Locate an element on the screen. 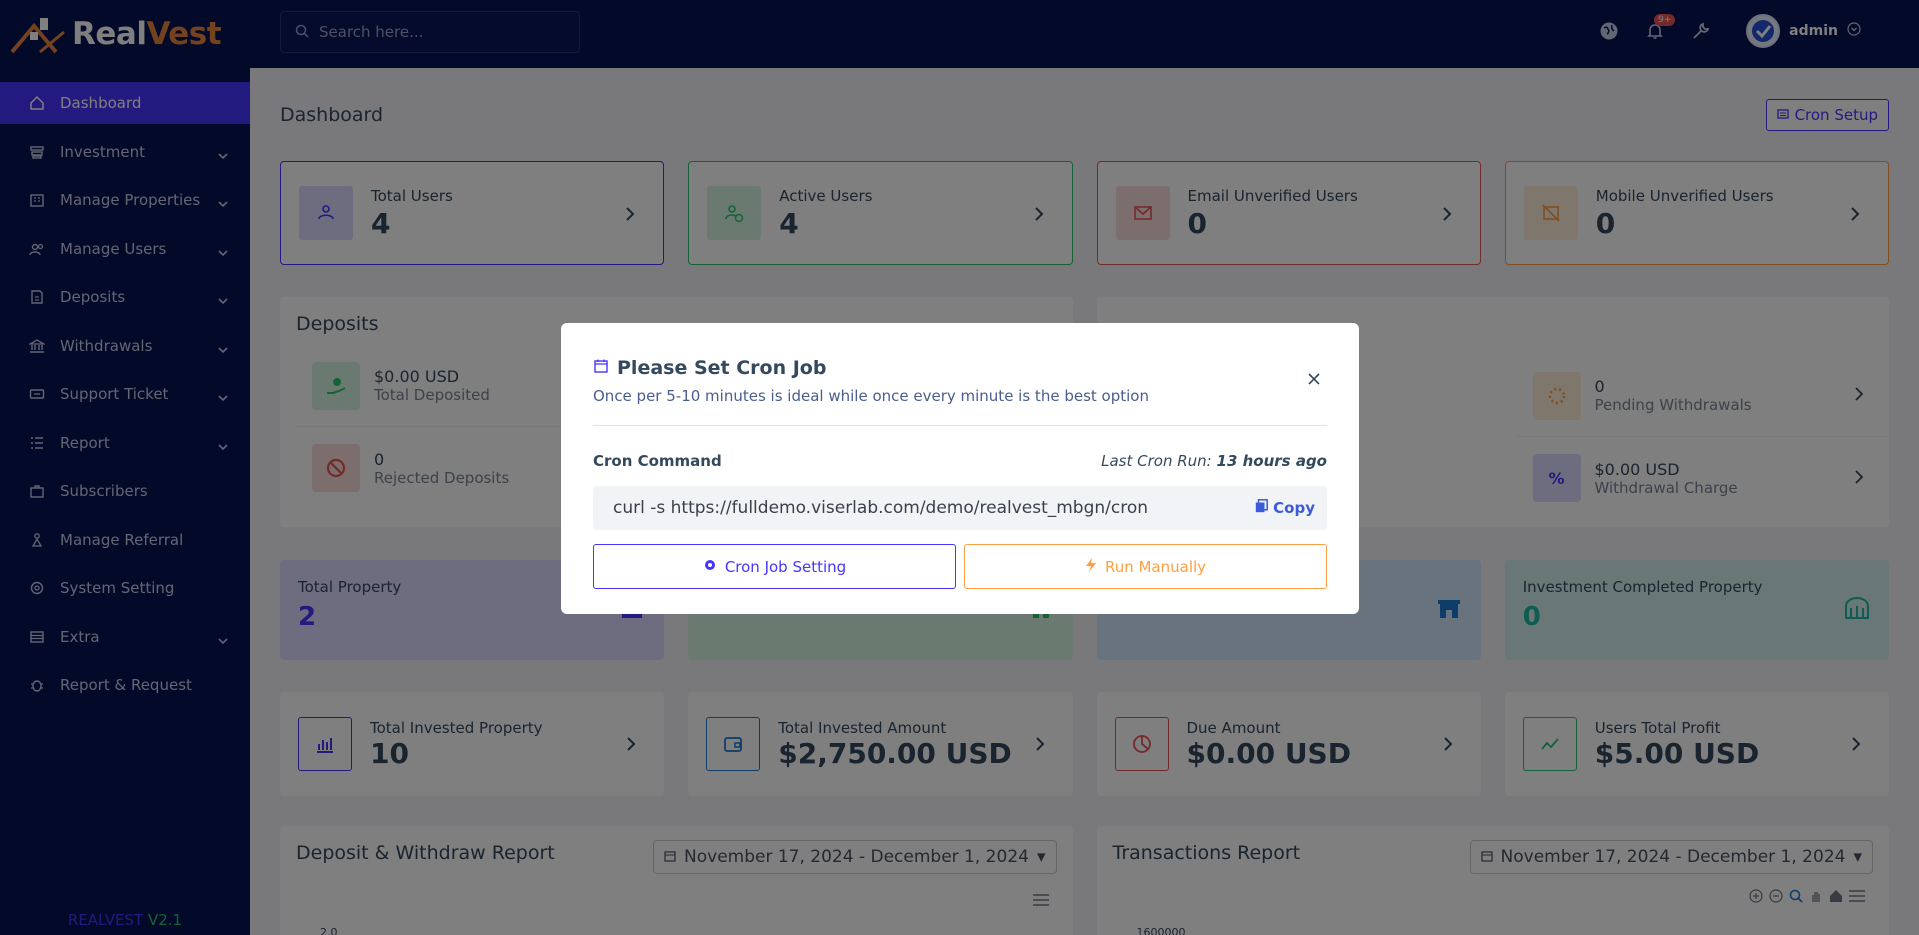  run-manually-button: Run Manually is located at coordinates (1145, 566).